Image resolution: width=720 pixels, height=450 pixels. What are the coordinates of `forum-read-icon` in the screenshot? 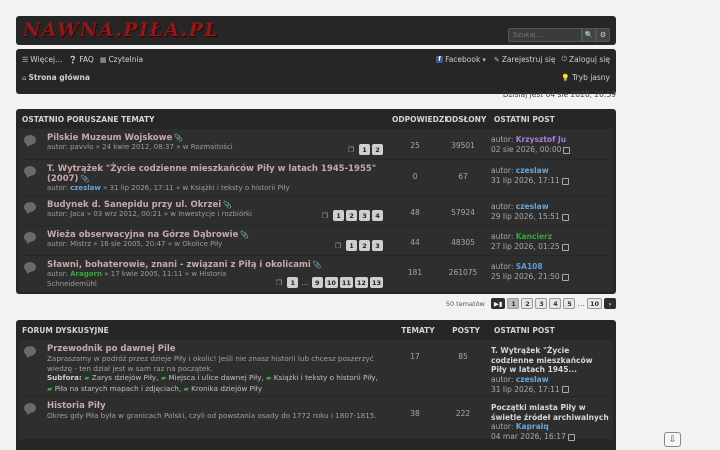 It's located at (30, 352).